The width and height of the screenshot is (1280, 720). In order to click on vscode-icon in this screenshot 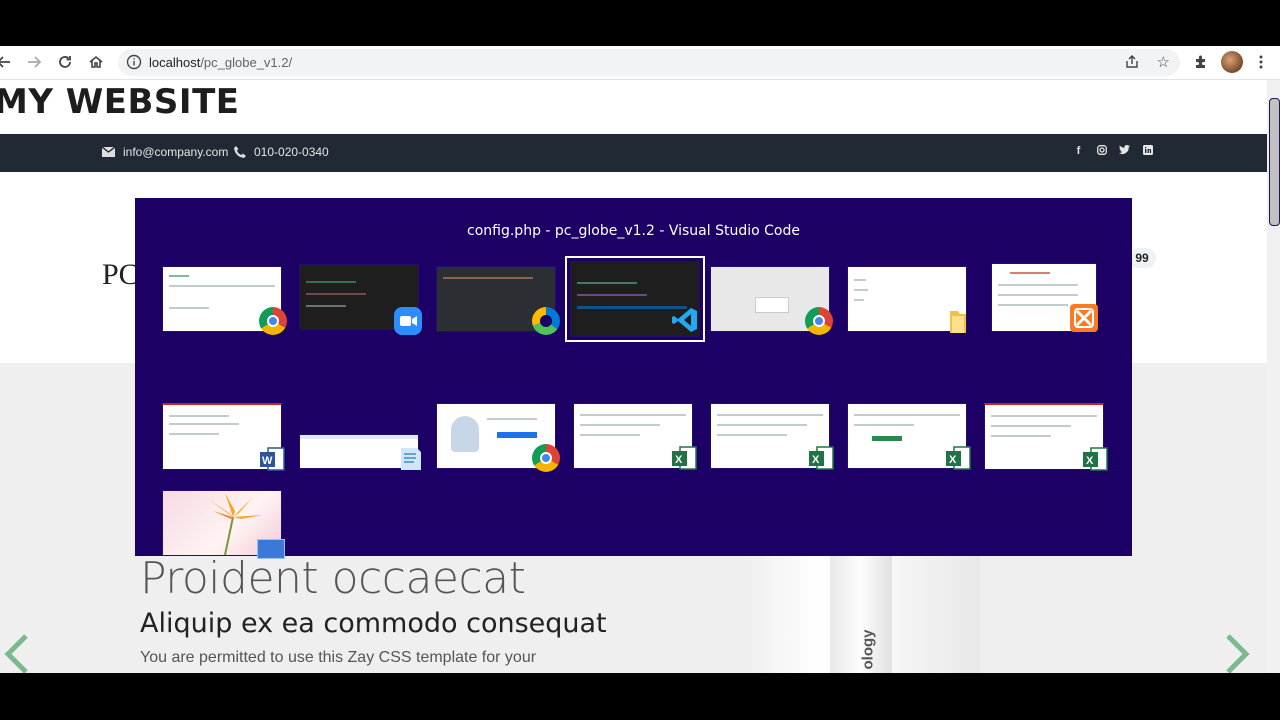, I will do `click(685, 320)`.